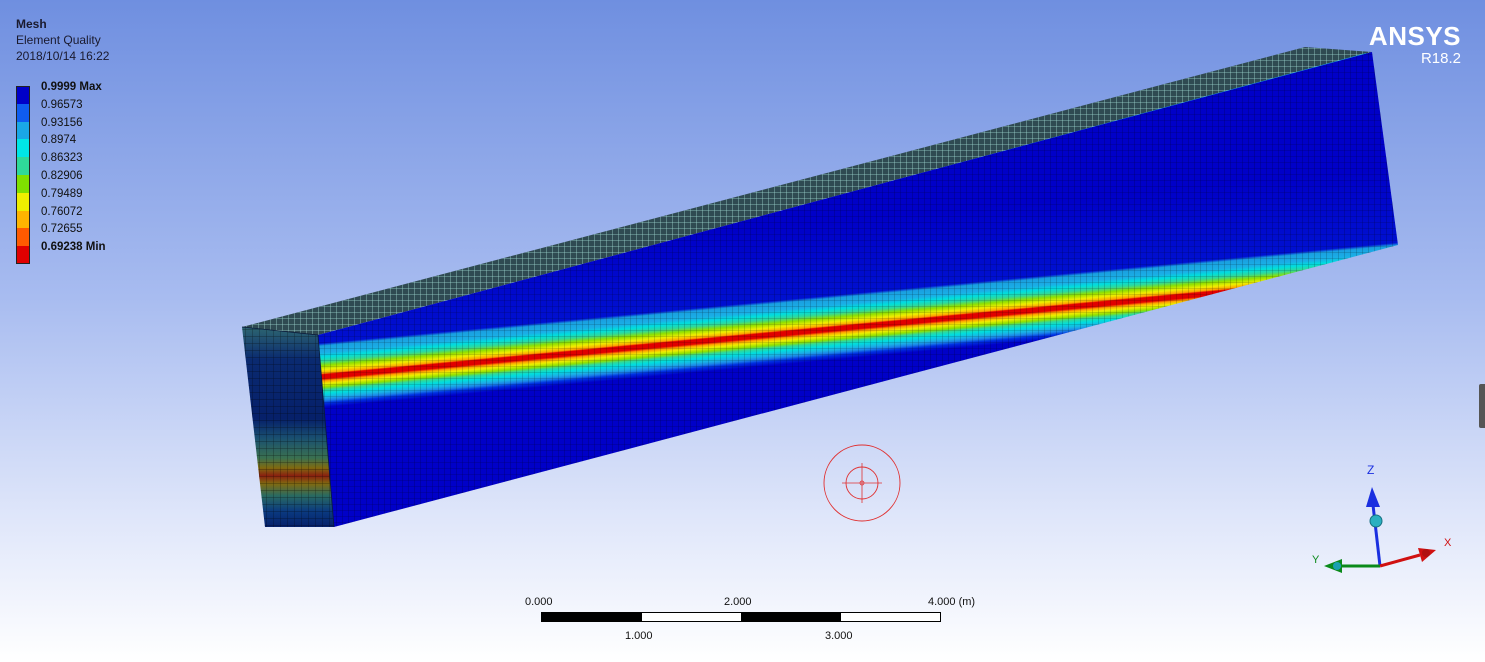 The image size is (1485, 662). What do you see at coordinates (62, 105) in the screenshot?
I see `legend-label: 0.96573` at bounding box center [62, 105].